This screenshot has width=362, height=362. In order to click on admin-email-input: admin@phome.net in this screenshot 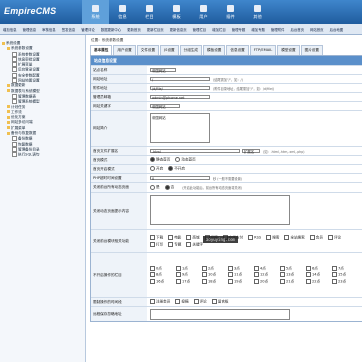, I will do `click(180, 97)`.